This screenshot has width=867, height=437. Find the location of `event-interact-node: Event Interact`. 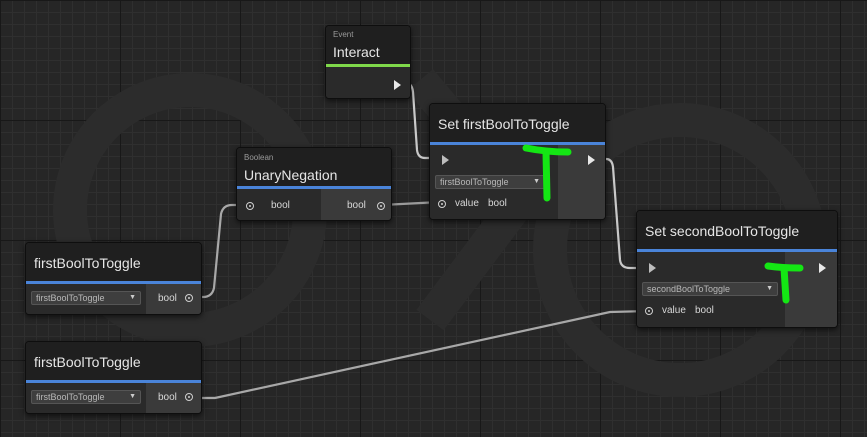

event-interact-node: Event Interact is located at coordinates (368, 62).